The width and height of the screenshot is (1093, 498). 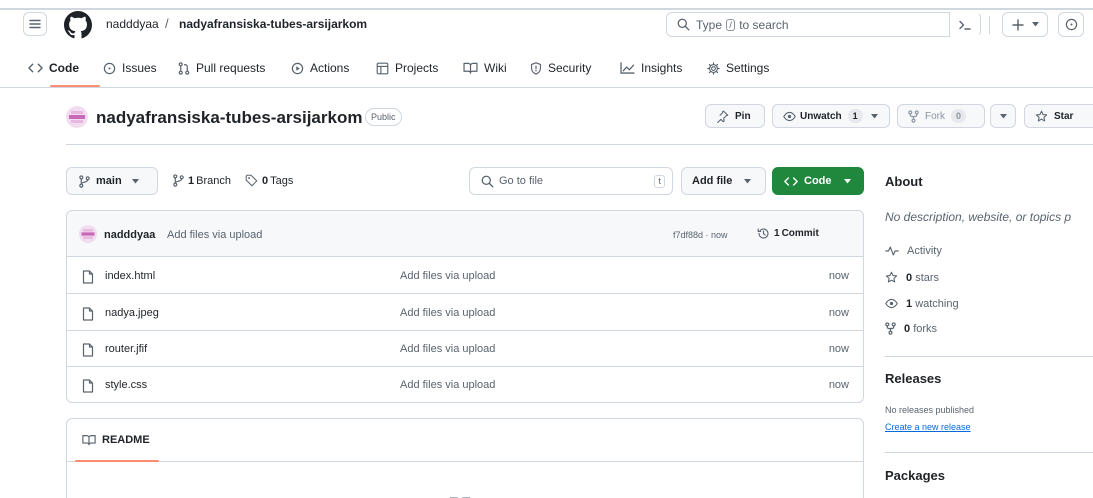 I want to click on unwatch-button: Unwatch 1, so click(x=831, y=116).